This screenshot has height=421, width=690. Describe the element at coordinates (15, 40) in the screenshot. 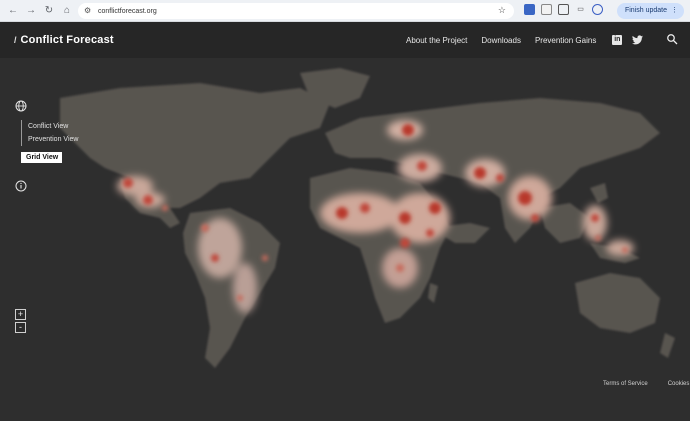

I see `brand-slash: /` at that location.